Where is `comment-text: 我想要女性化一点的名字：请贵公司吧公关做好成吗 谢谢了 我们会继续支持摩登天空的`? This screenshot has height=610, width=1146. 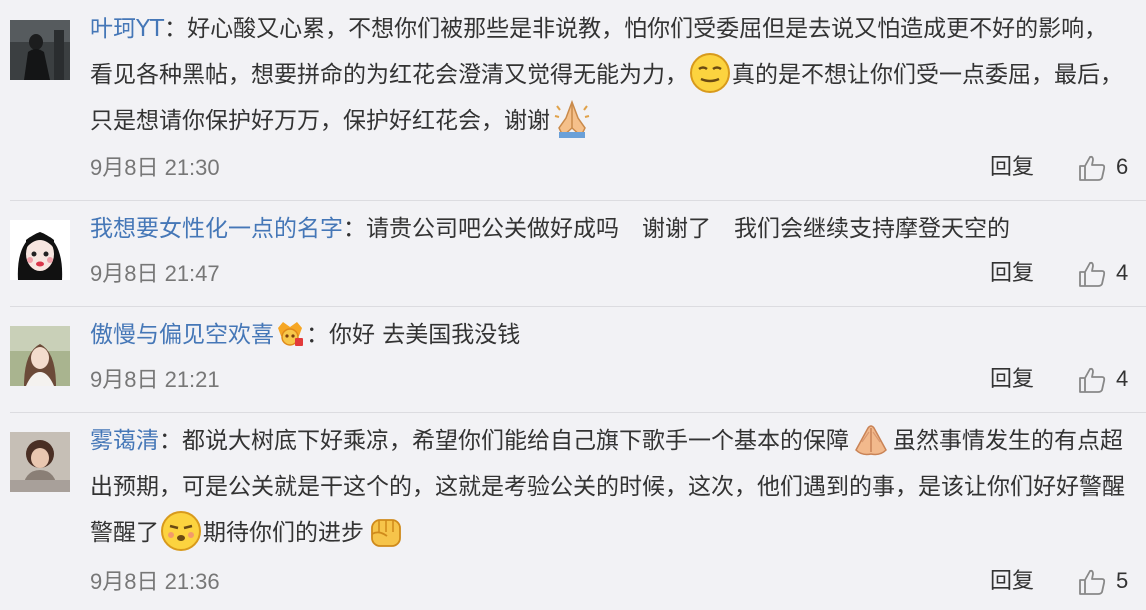
comment-text: 我想要女性化一点的名字：请贵公司吧公关做好成吗 谢谢了 我们会继续支持摩登天空的 is located at coordinates (550, 229).